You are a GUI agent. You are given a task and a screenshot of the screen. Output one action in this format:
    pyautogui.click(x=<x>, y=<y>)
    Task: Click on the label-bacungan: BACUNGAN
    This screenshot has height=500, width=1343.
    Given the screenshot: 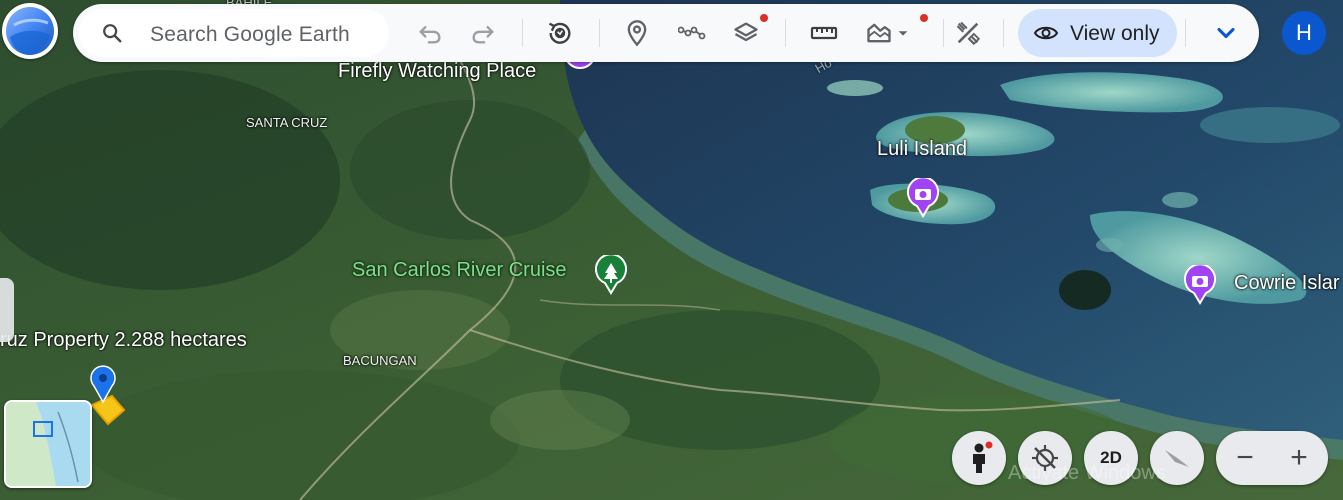 What is the action you would take?
    pyautogui.click(x=380, y=360)
    